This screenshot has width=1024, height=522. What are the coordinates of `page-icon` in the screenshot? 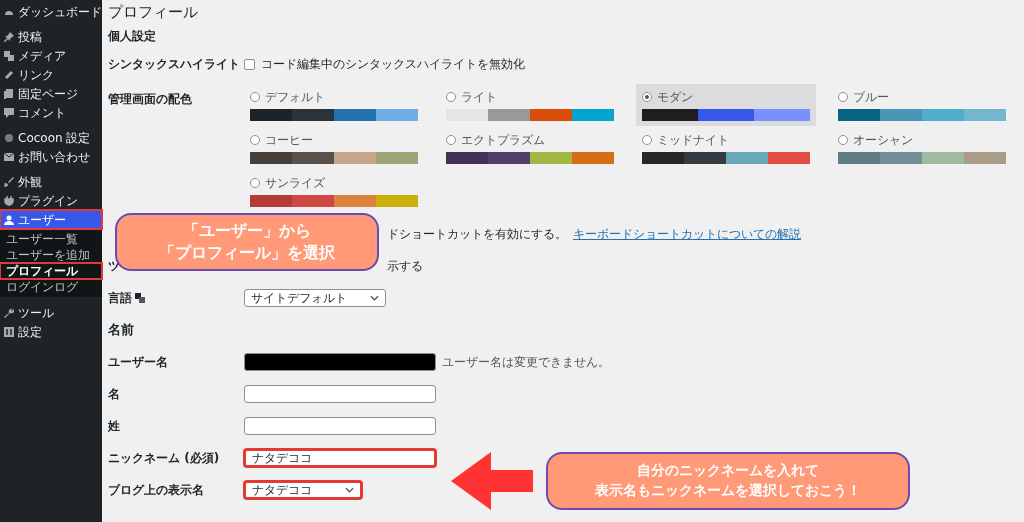 It's located at (9, 93).